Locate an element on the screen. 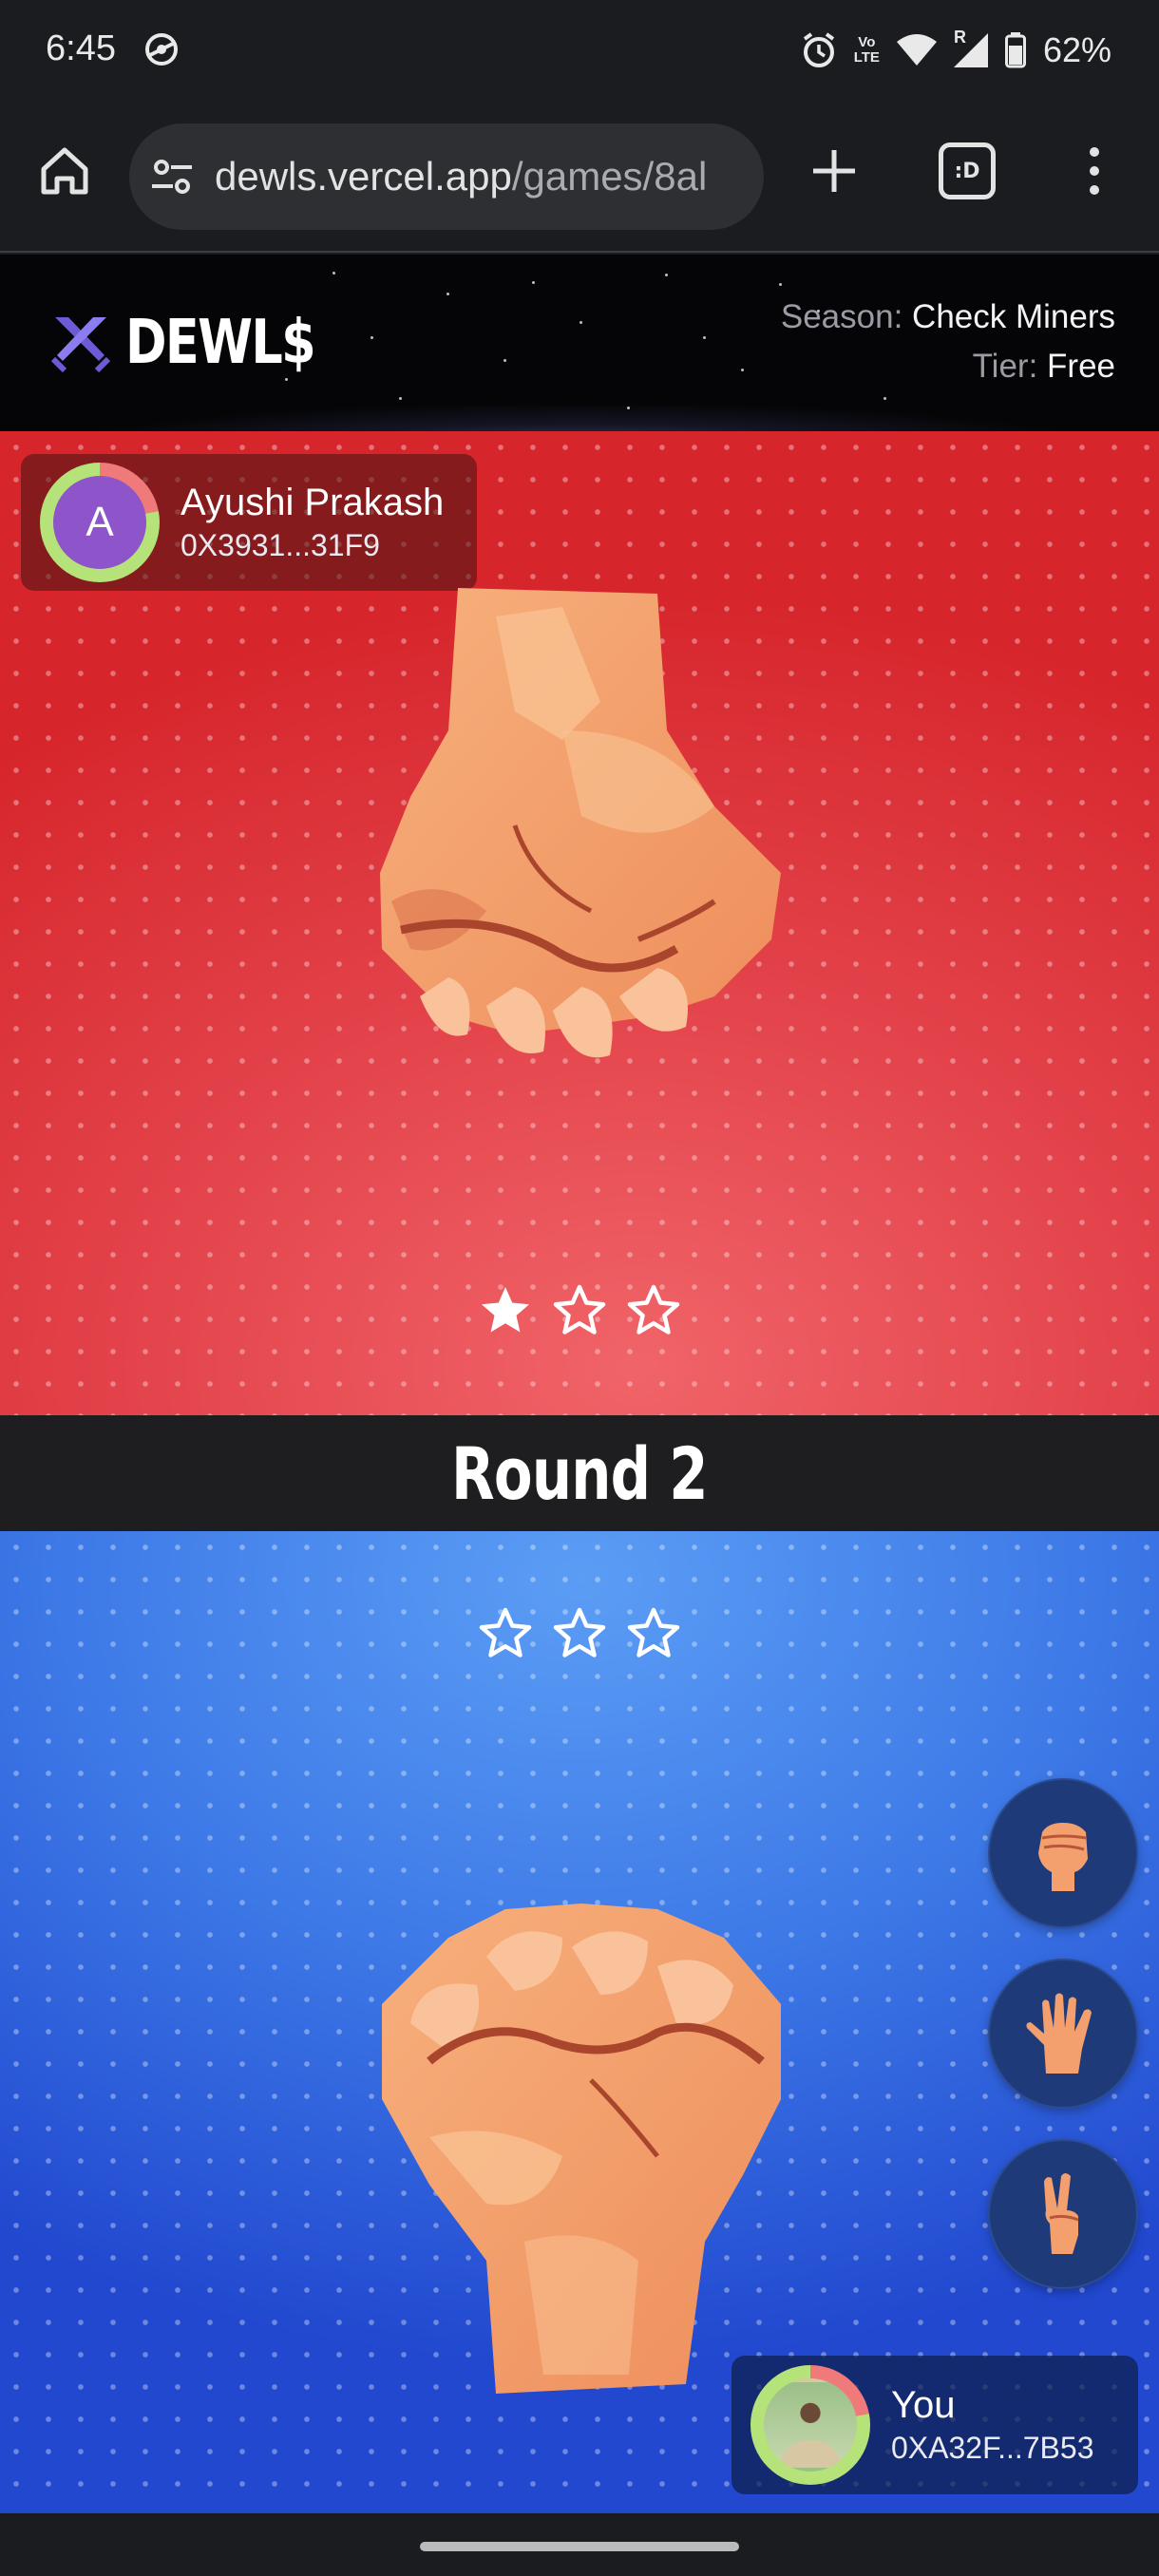 The height and width of the screenshot is (2576, 1159). scissors-hand-icon is located at coordinates (1061, 2213).